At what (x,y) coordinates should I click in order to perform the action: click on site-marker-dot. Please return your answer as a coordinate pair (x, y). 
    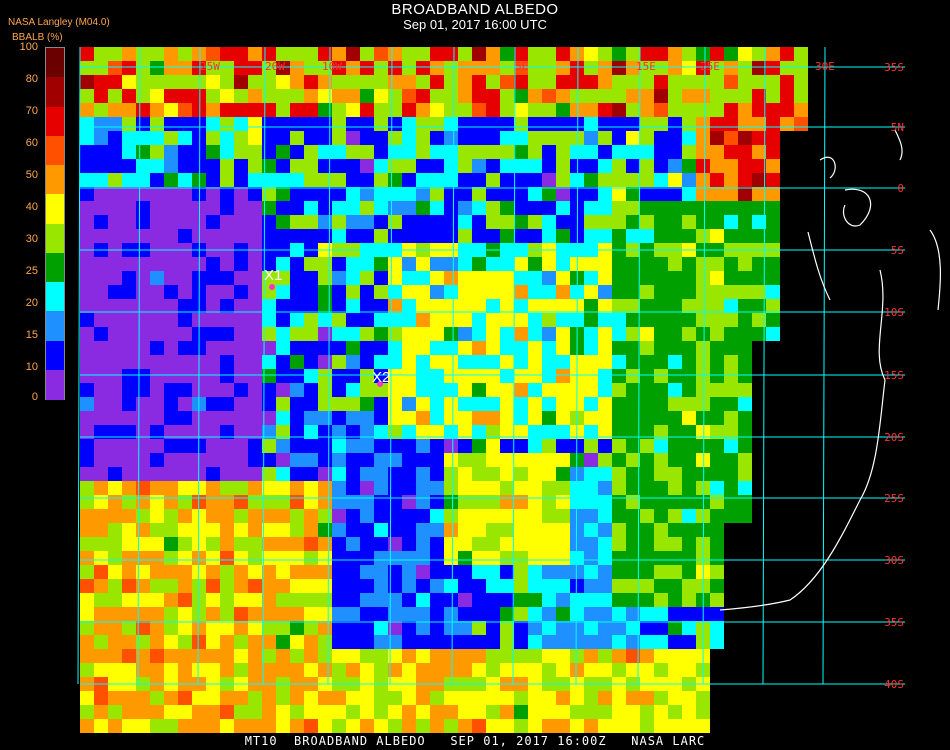
    Looking at the image, I should click on (272, 287).